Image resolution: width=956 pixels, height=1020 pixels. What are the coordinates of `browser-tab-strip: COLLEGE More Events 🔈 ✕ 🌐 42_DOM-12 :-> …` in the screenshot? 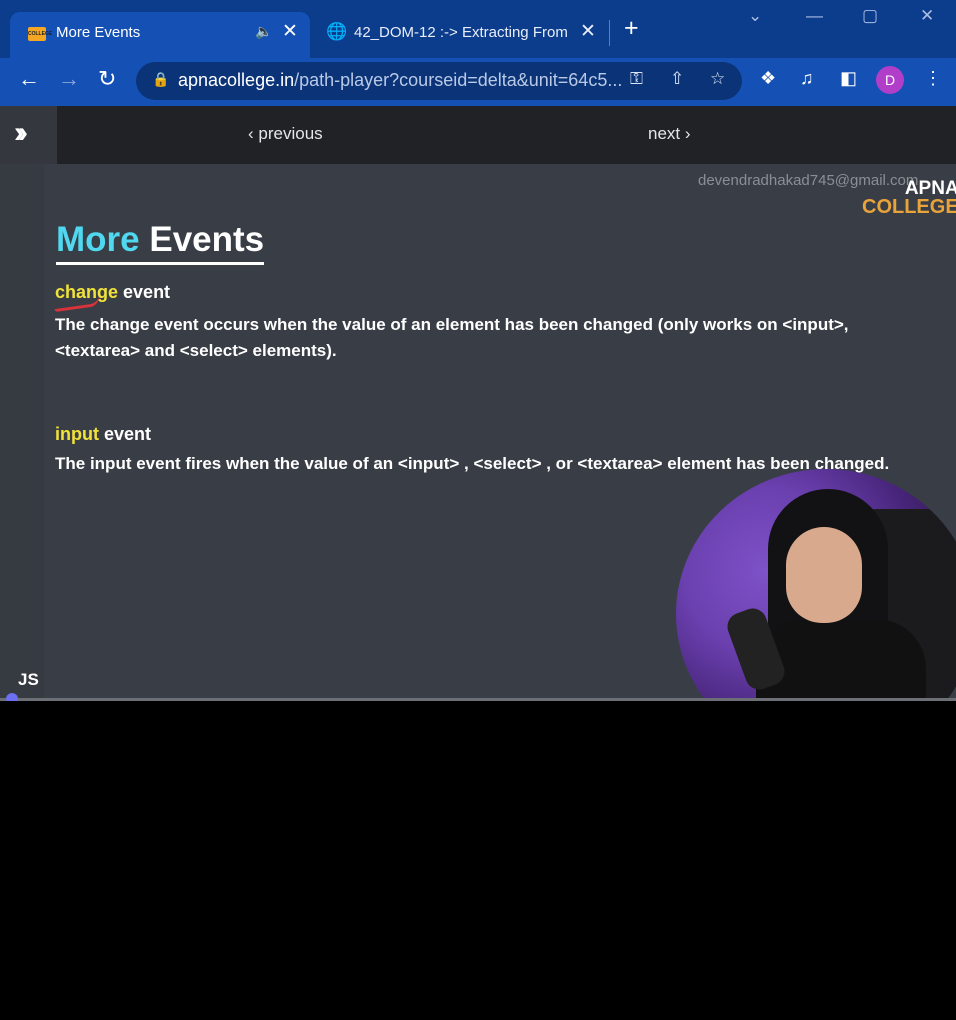 It's located at (478, 29).